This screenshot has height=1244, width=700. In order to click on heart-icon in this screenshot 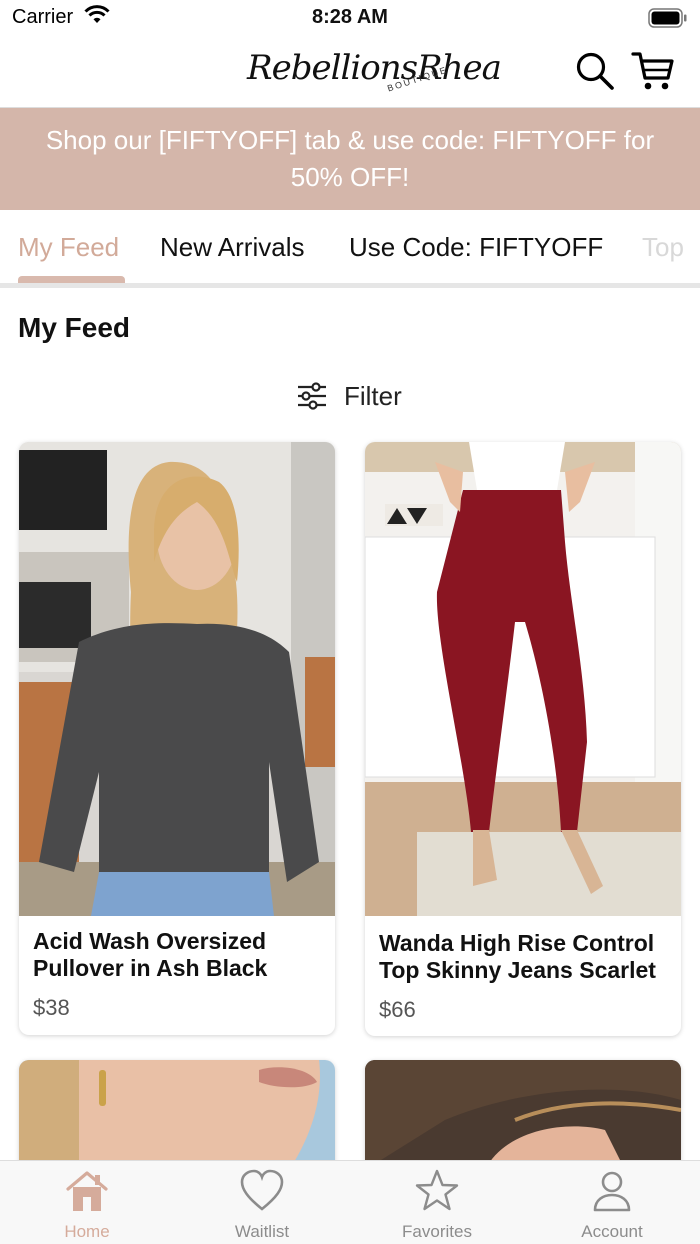, I will do `click(262, 1190)`.